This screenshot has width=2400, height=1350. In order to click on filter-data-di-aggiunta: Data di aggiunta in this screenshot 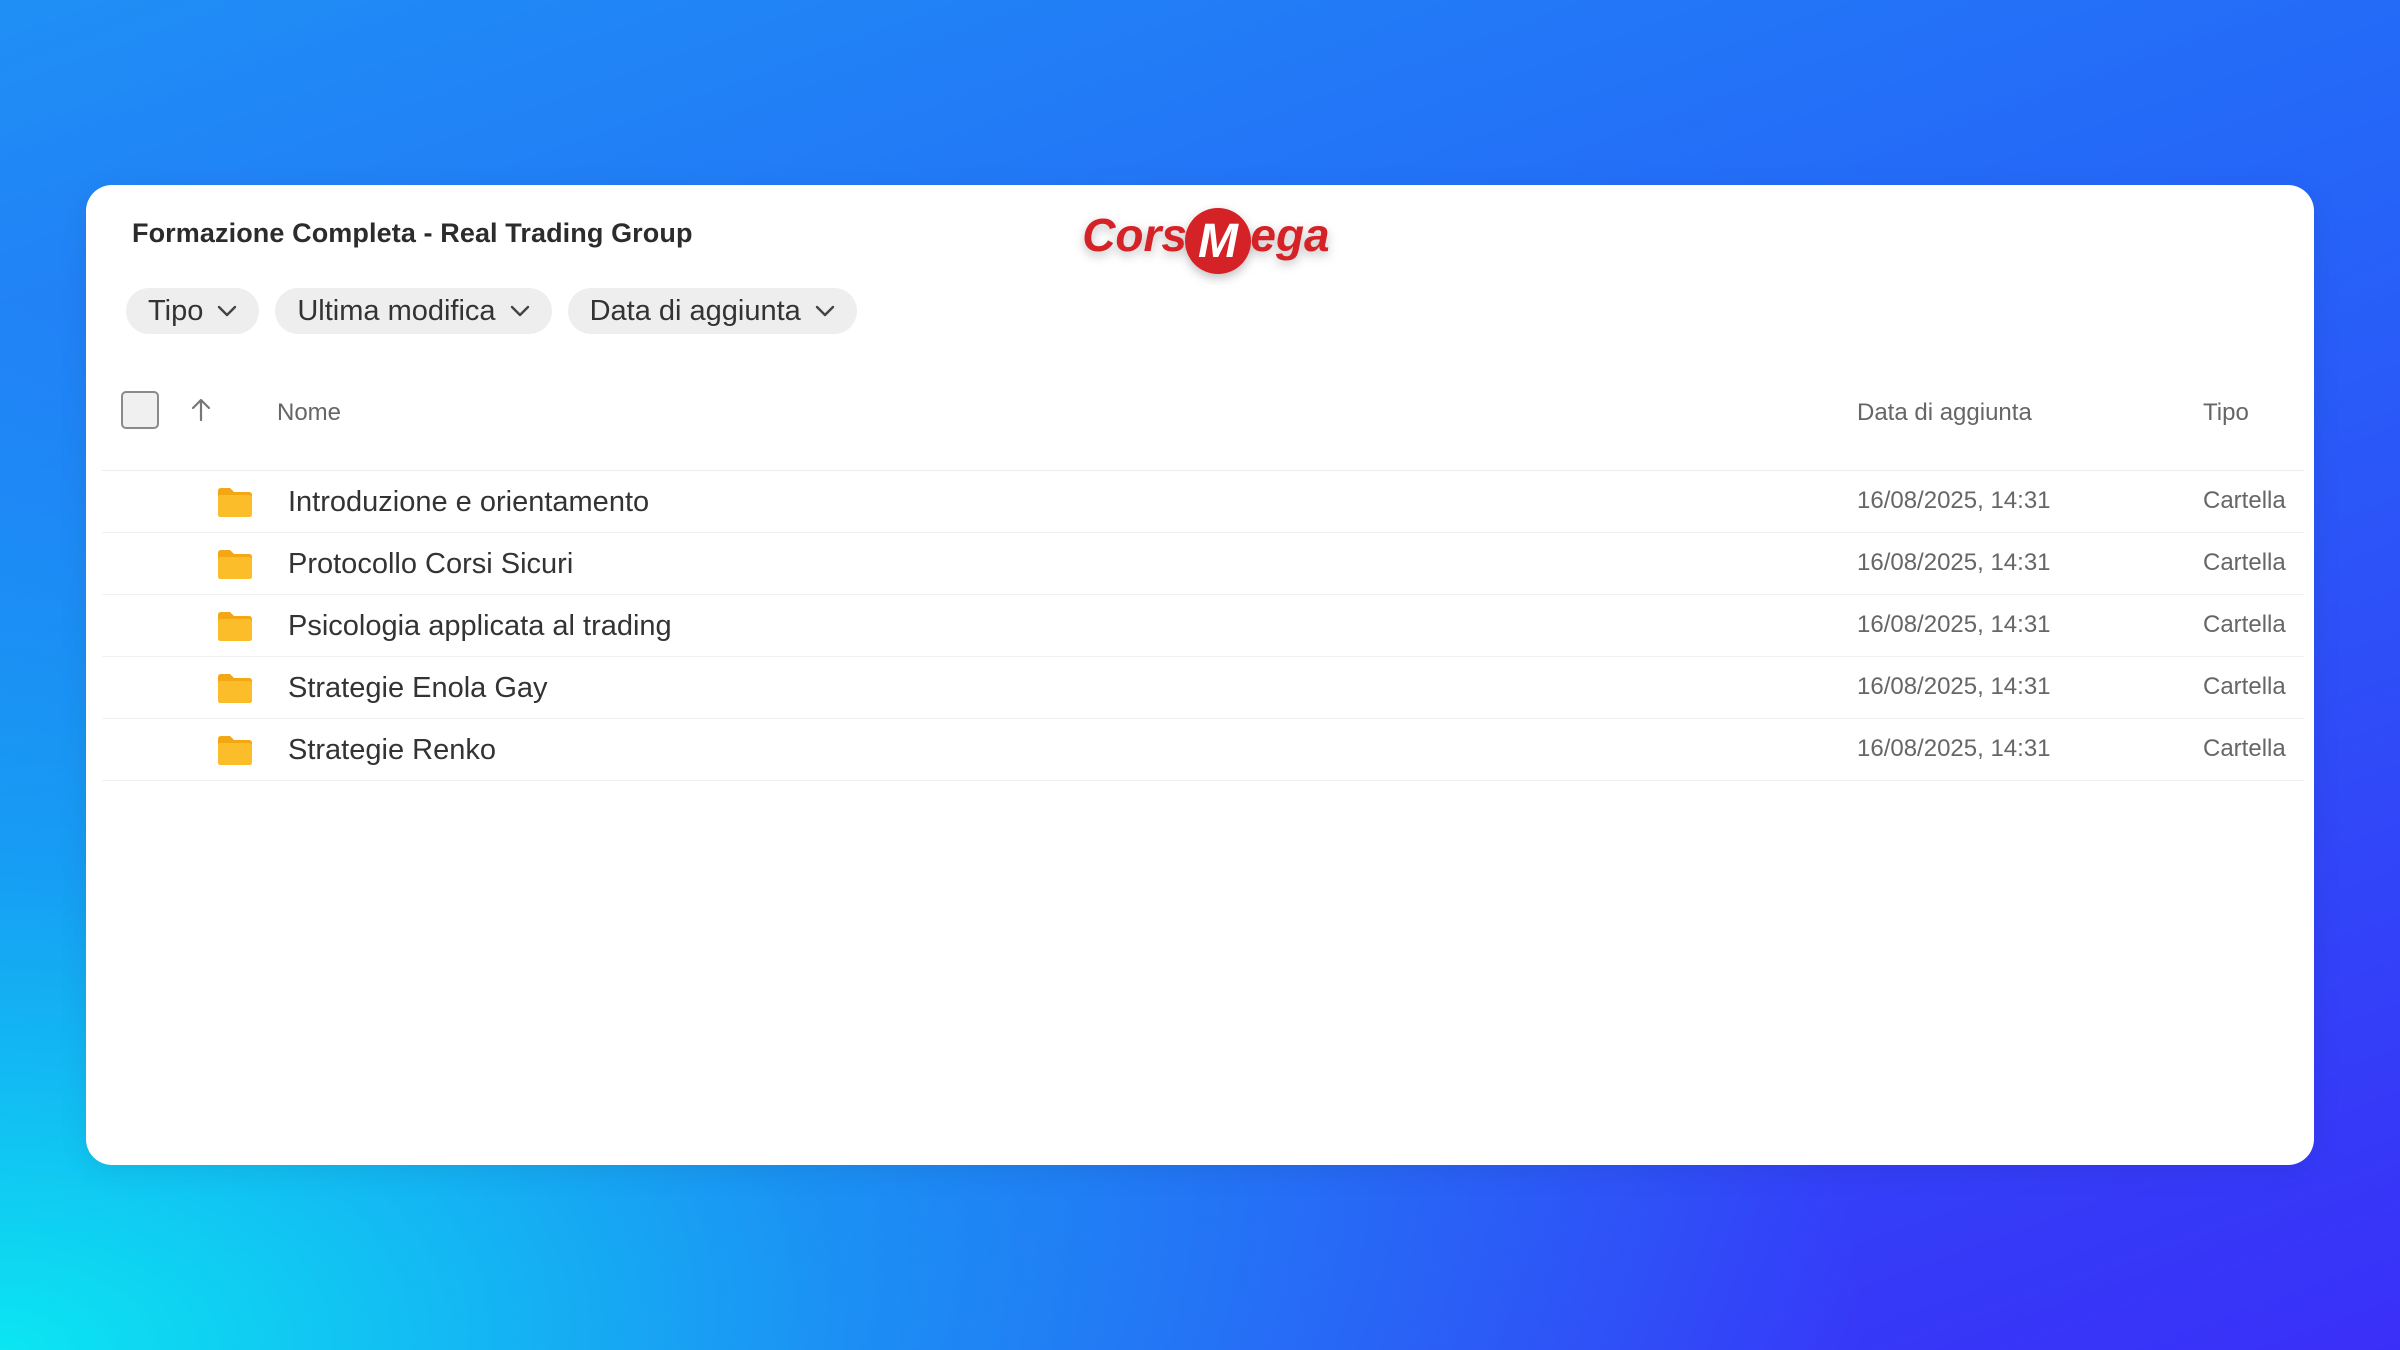, I will do `click(712, 311)`.